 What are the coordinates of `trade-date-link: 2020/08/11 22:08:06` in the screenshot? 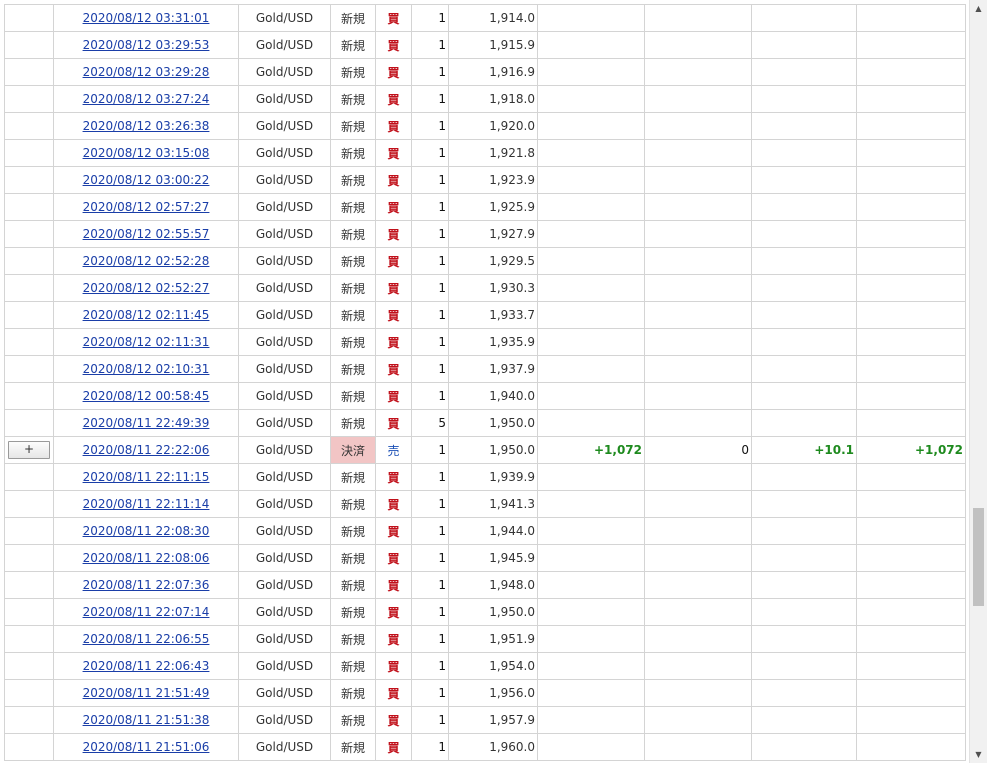 It's located at (146, 558).